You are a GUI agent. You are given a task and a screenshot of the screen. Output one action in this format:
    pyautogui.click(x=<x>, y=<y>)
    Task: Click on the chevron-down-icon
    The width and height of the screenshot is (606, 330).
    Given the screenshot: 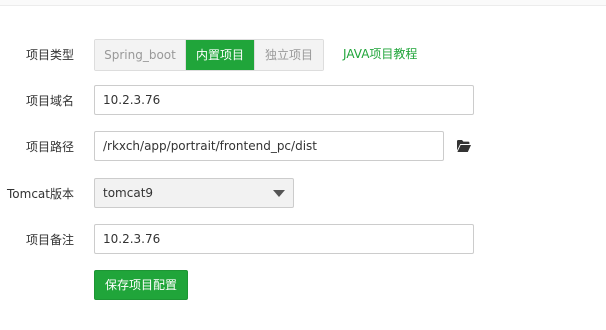 What is the action you would take?
    pyautogui.click(x=279, y=193)
    